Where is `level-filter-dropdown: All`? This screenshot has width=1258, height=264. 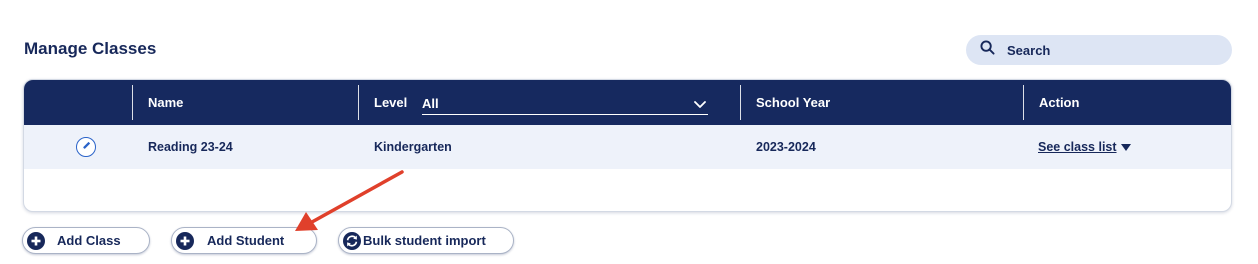 level-filter-dropdown: All is located at coordinates (565, 104).